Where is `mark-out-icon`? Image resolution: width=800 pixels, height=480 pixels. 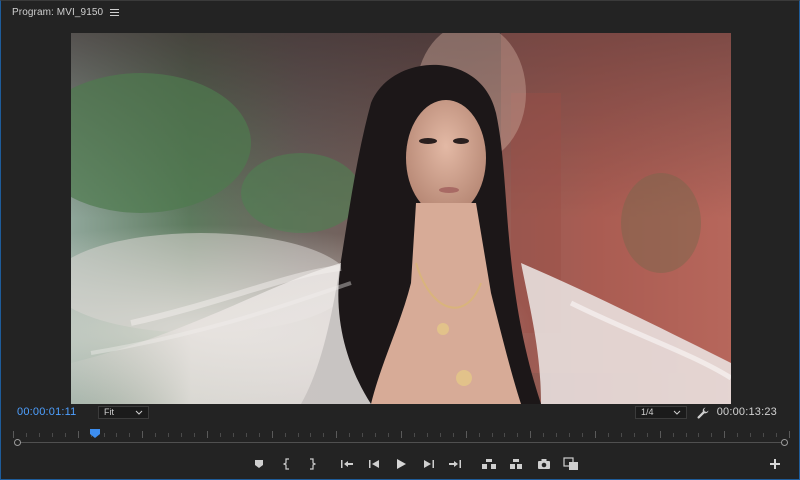 mark-out-icon is located at coordinates (313, 464).